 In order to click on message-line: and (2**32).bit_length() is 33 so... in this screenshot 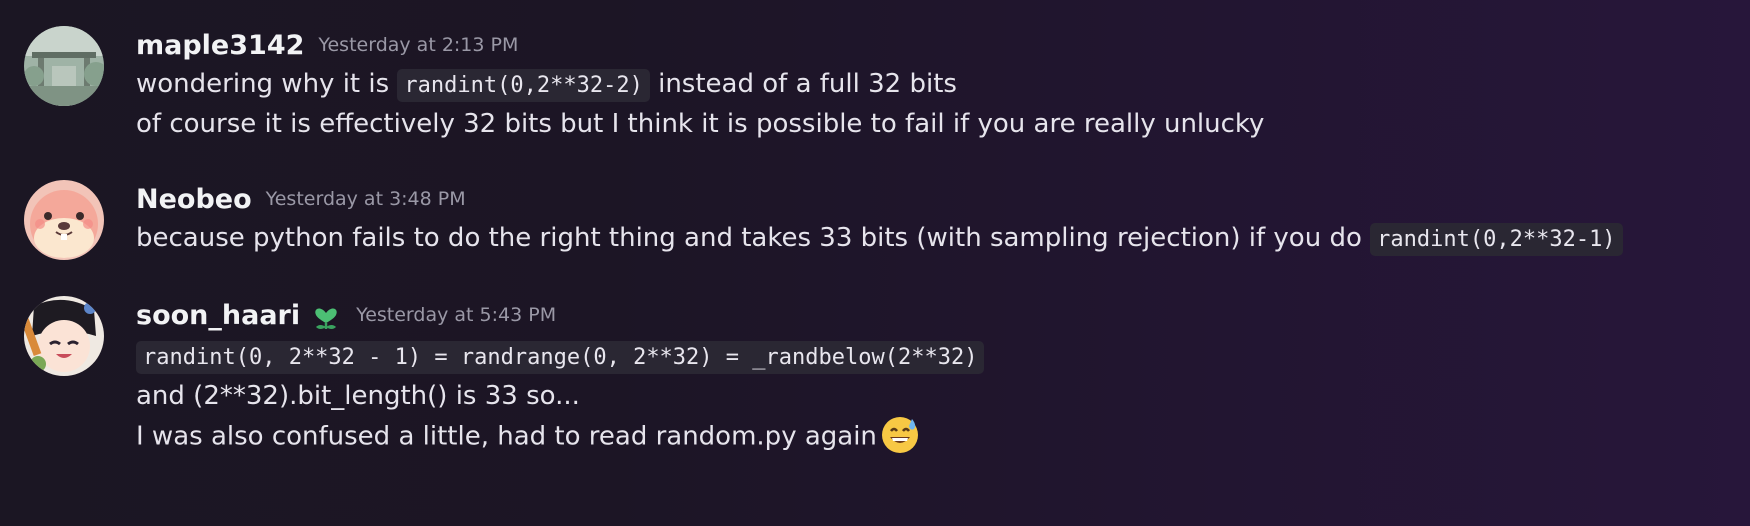, I will do `click(358, 396)`.